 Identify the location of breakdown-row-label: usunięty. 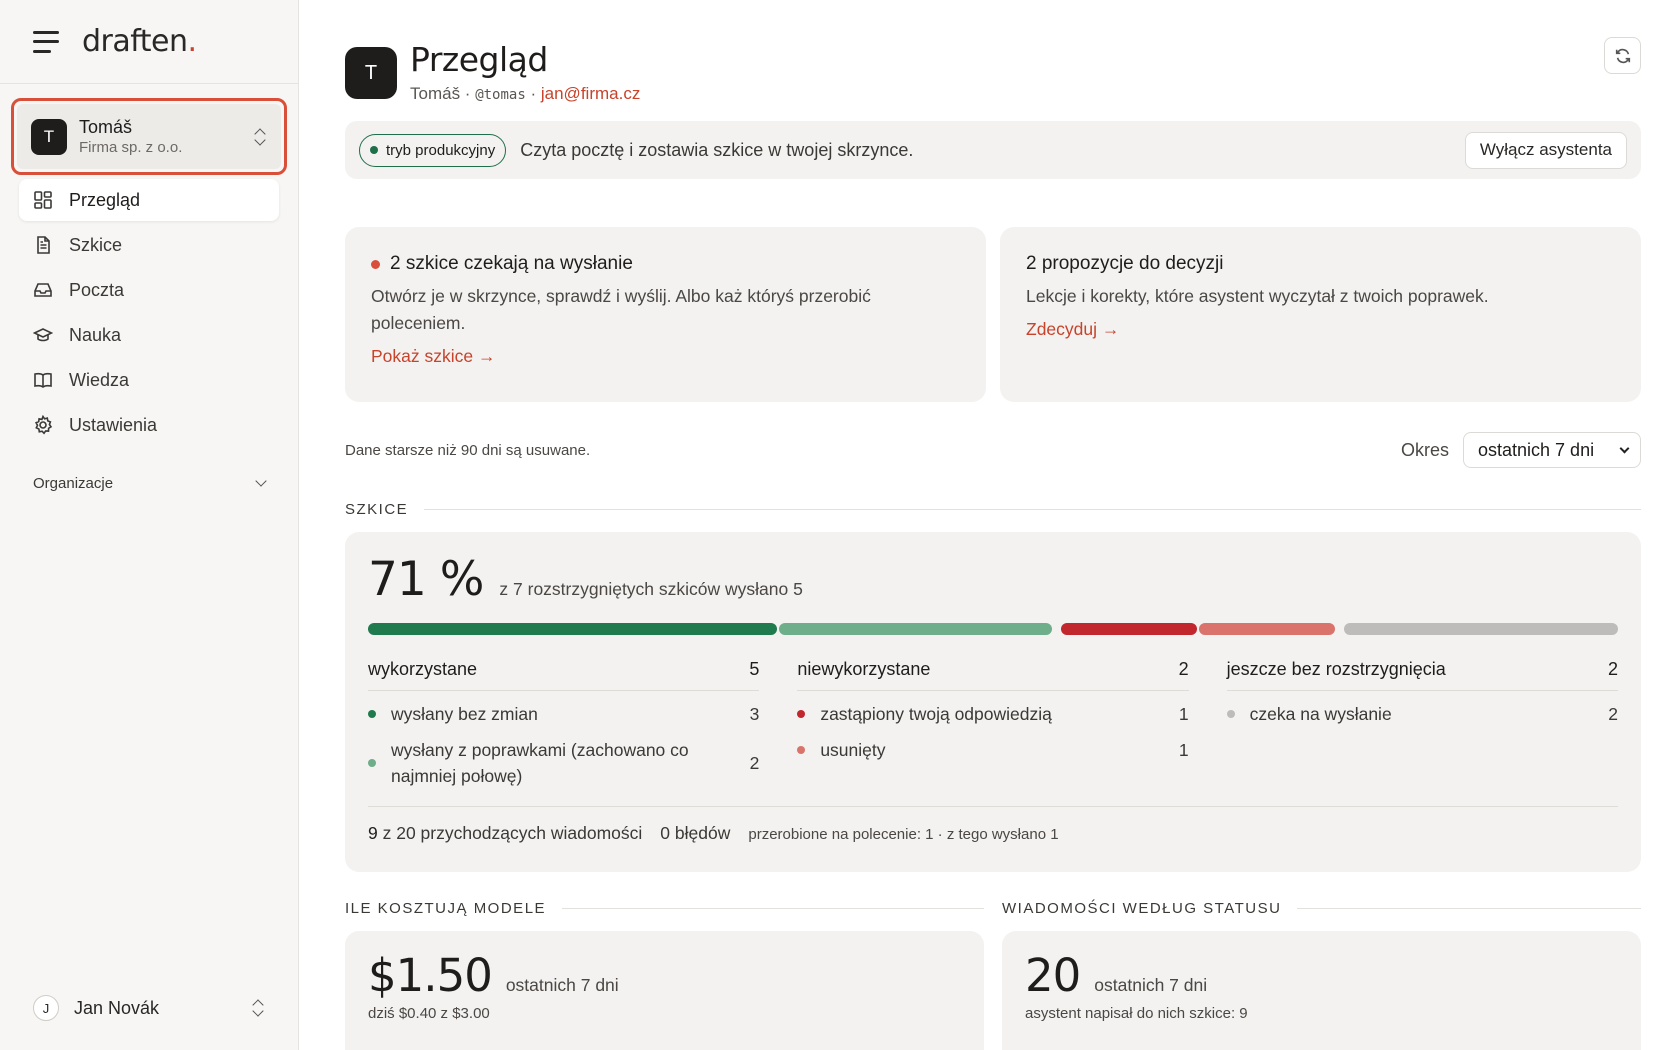
(841, 750).